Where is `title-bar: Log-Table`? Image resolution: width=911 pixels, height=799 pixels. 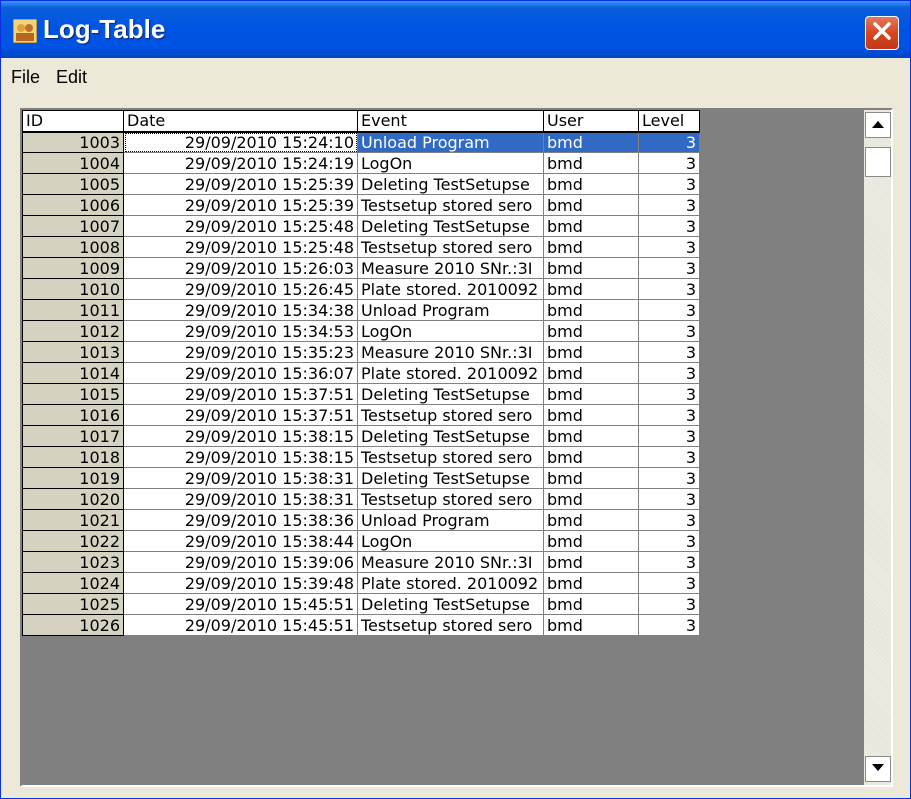
title-bar: Log-Table is located at coordinates (455, 29).